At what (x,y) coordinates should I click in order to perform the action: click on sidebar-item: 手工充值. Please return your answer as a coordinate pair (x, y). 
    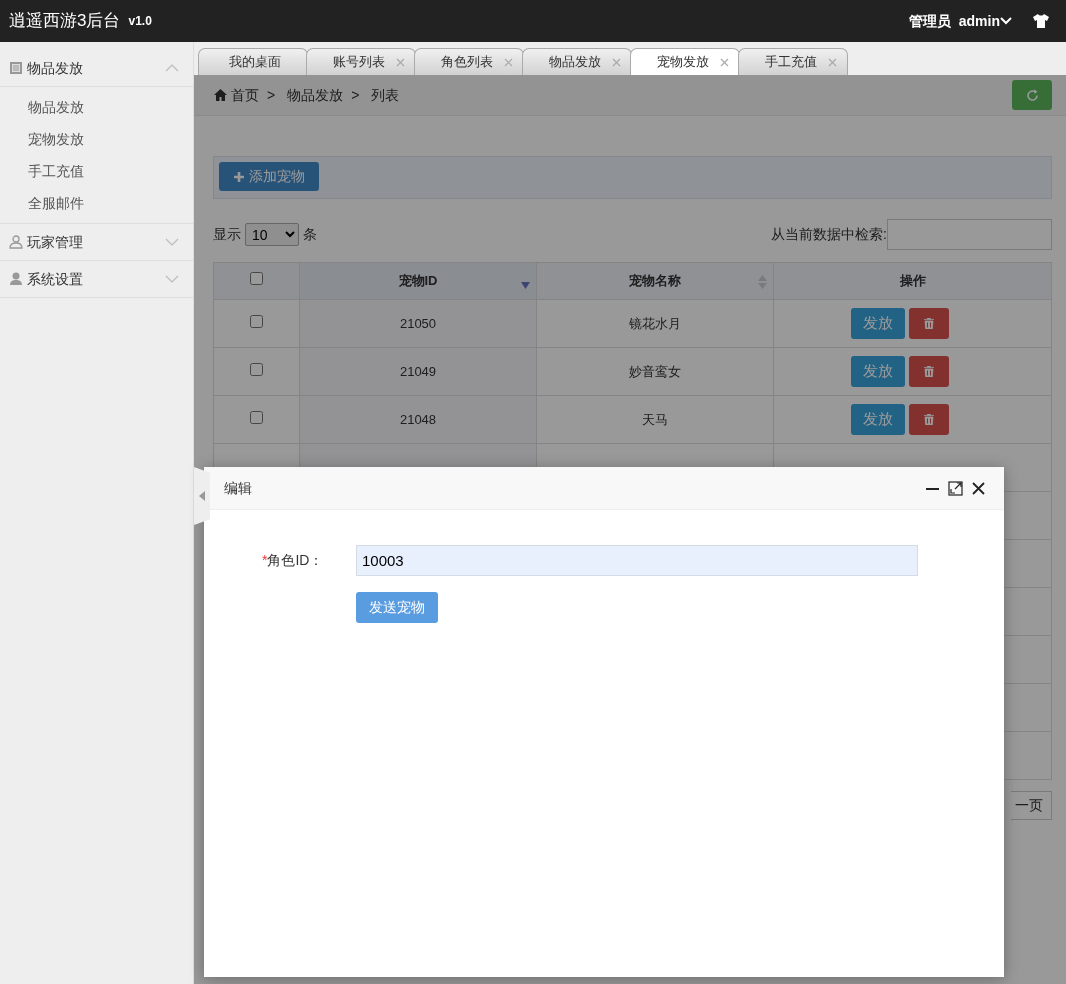
    Looking at the image, I should click on (96, 171).